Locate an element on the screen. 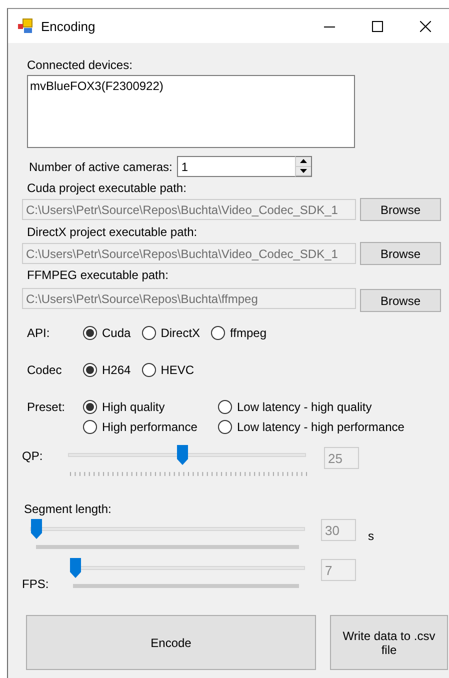  number-field: 1 is located at coordinates (236, 166).